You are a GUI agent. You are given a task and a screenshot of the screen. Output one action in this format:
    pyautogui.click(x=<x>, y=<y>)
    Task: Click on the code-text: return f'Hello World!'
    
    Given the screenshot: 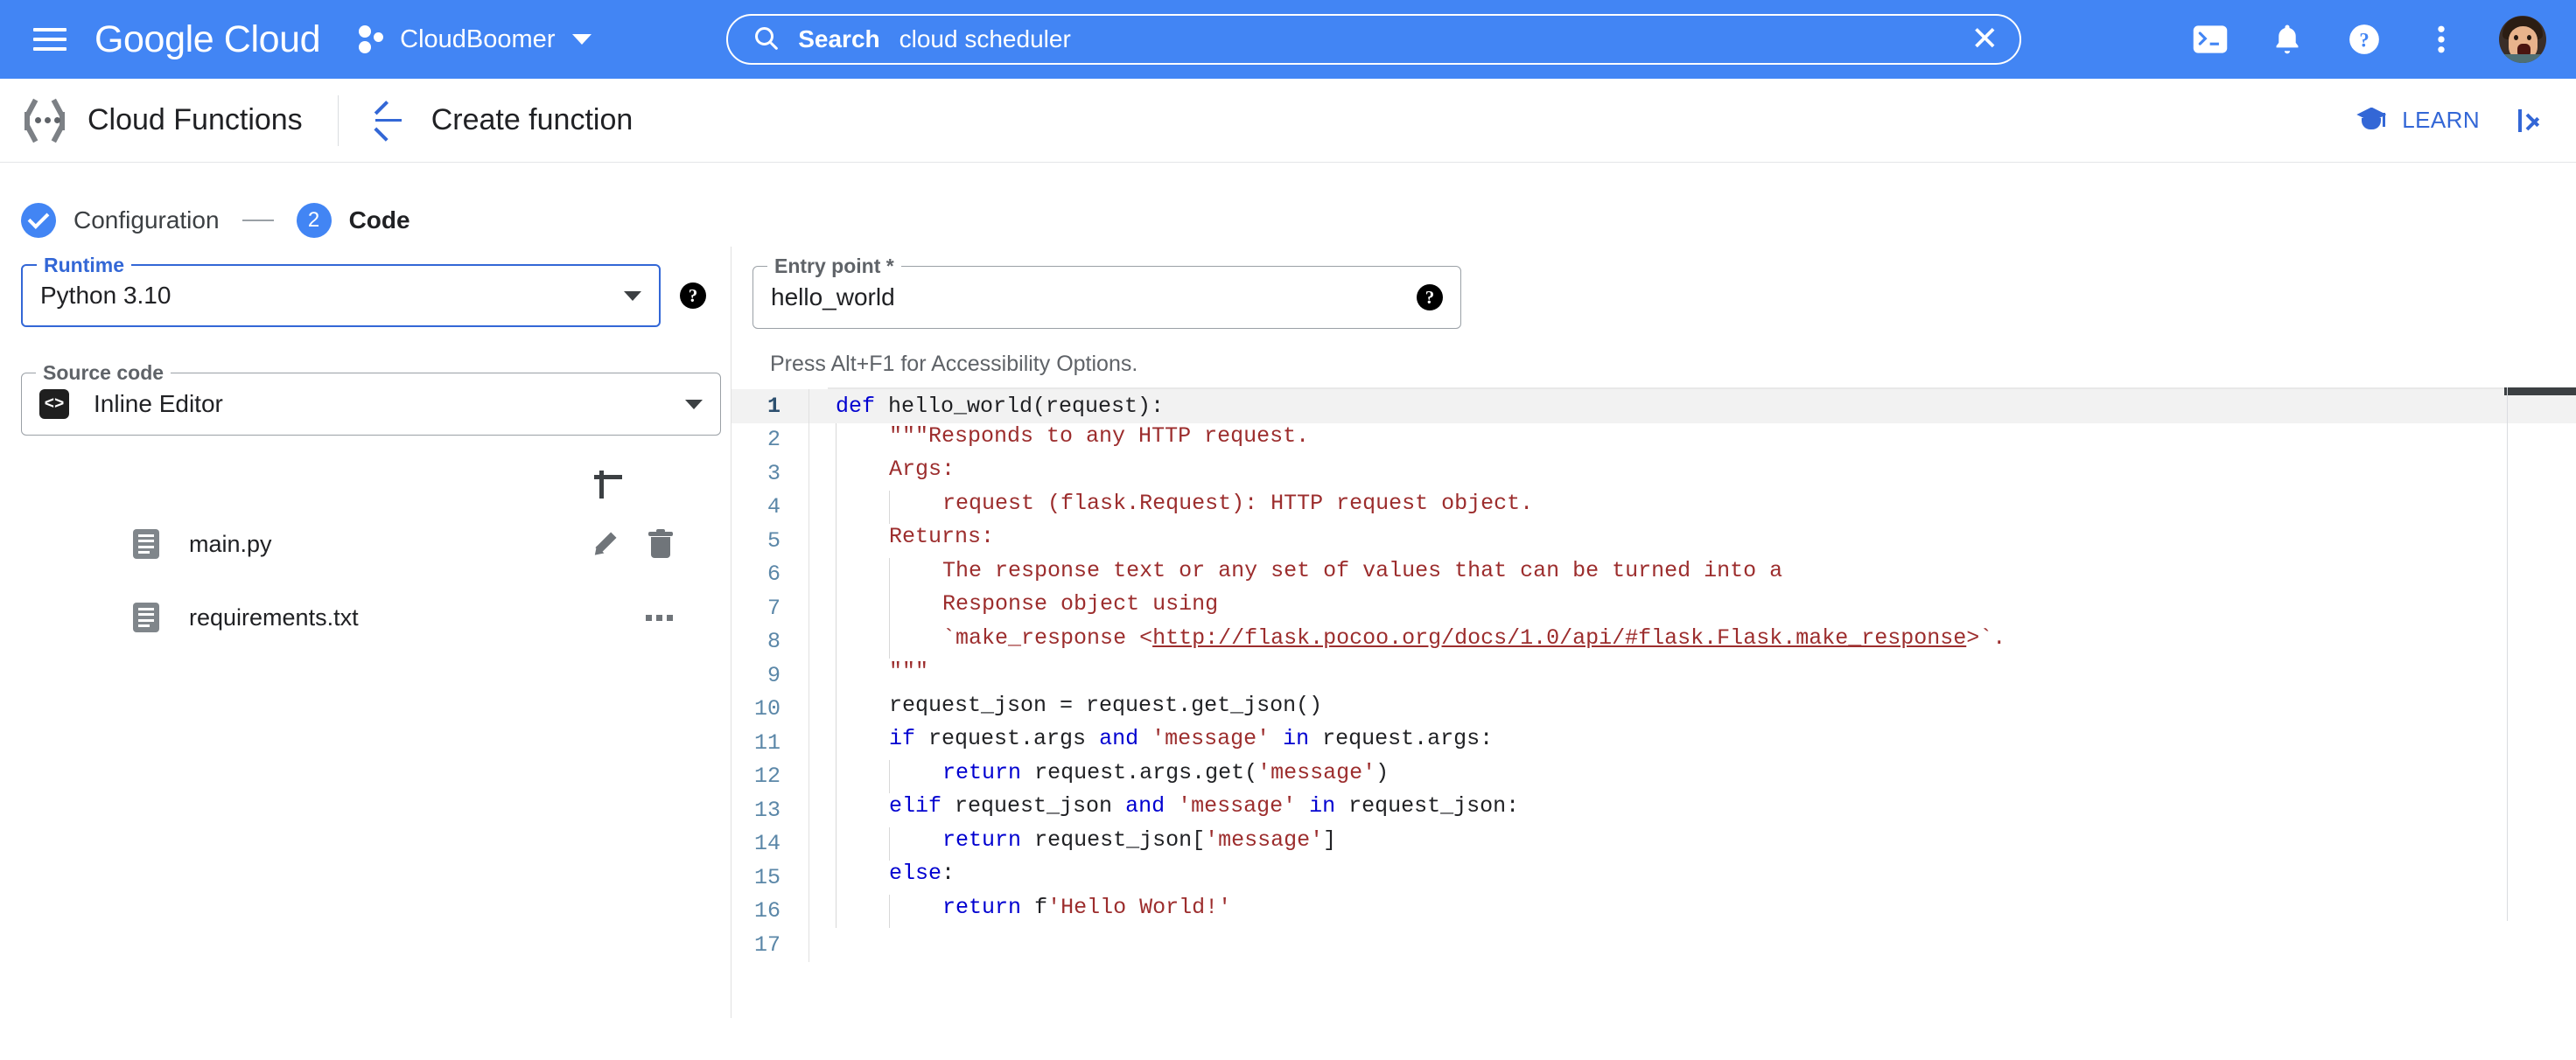 What is the action you would take?
    pyautogui.click(x=1020, y=911)
    